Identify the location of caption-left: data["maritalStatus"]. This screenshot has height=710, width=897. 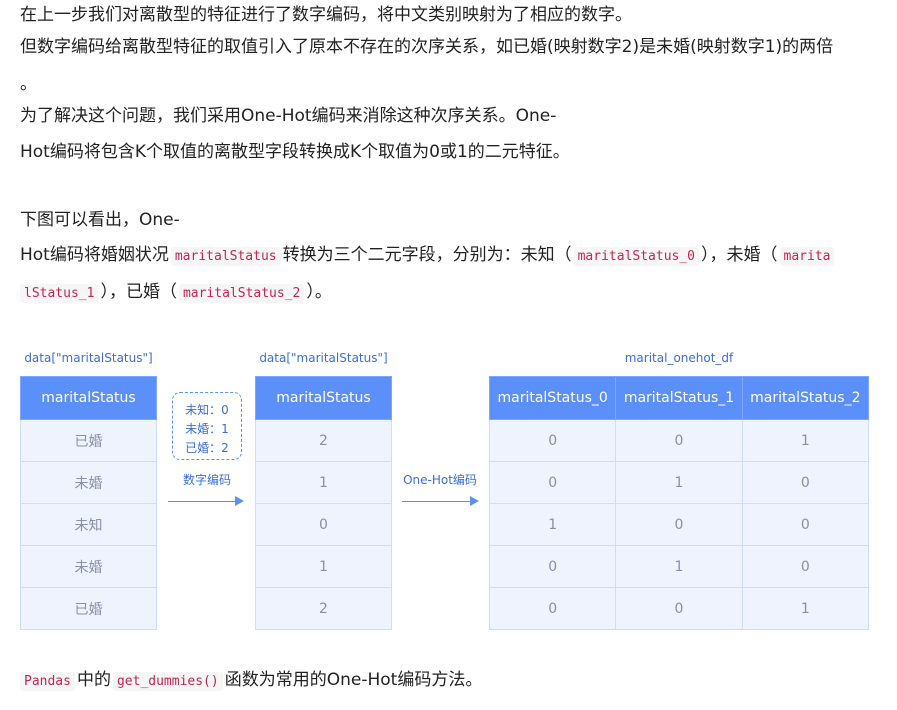
(88, 358).